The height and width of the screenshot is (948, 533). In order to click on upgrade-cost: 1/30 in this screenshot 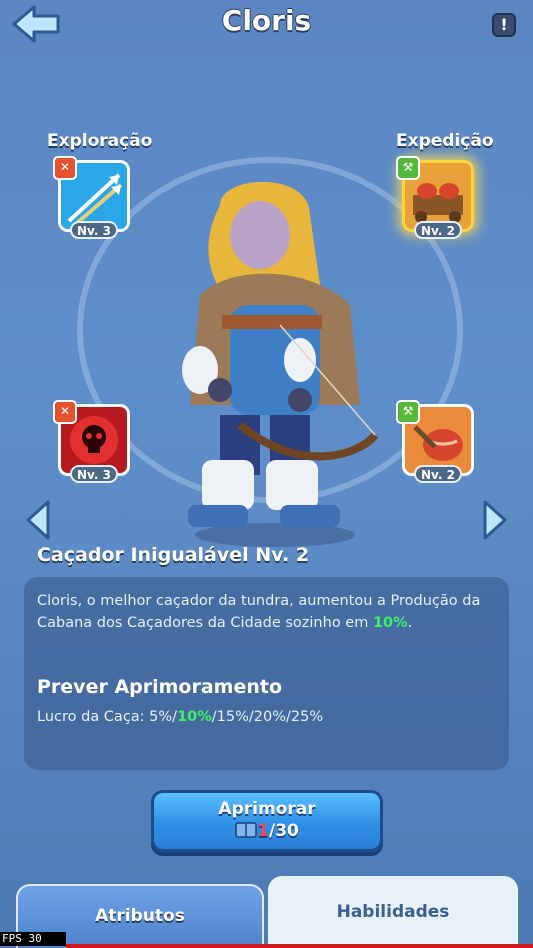, I will do `click(267, 831)`.